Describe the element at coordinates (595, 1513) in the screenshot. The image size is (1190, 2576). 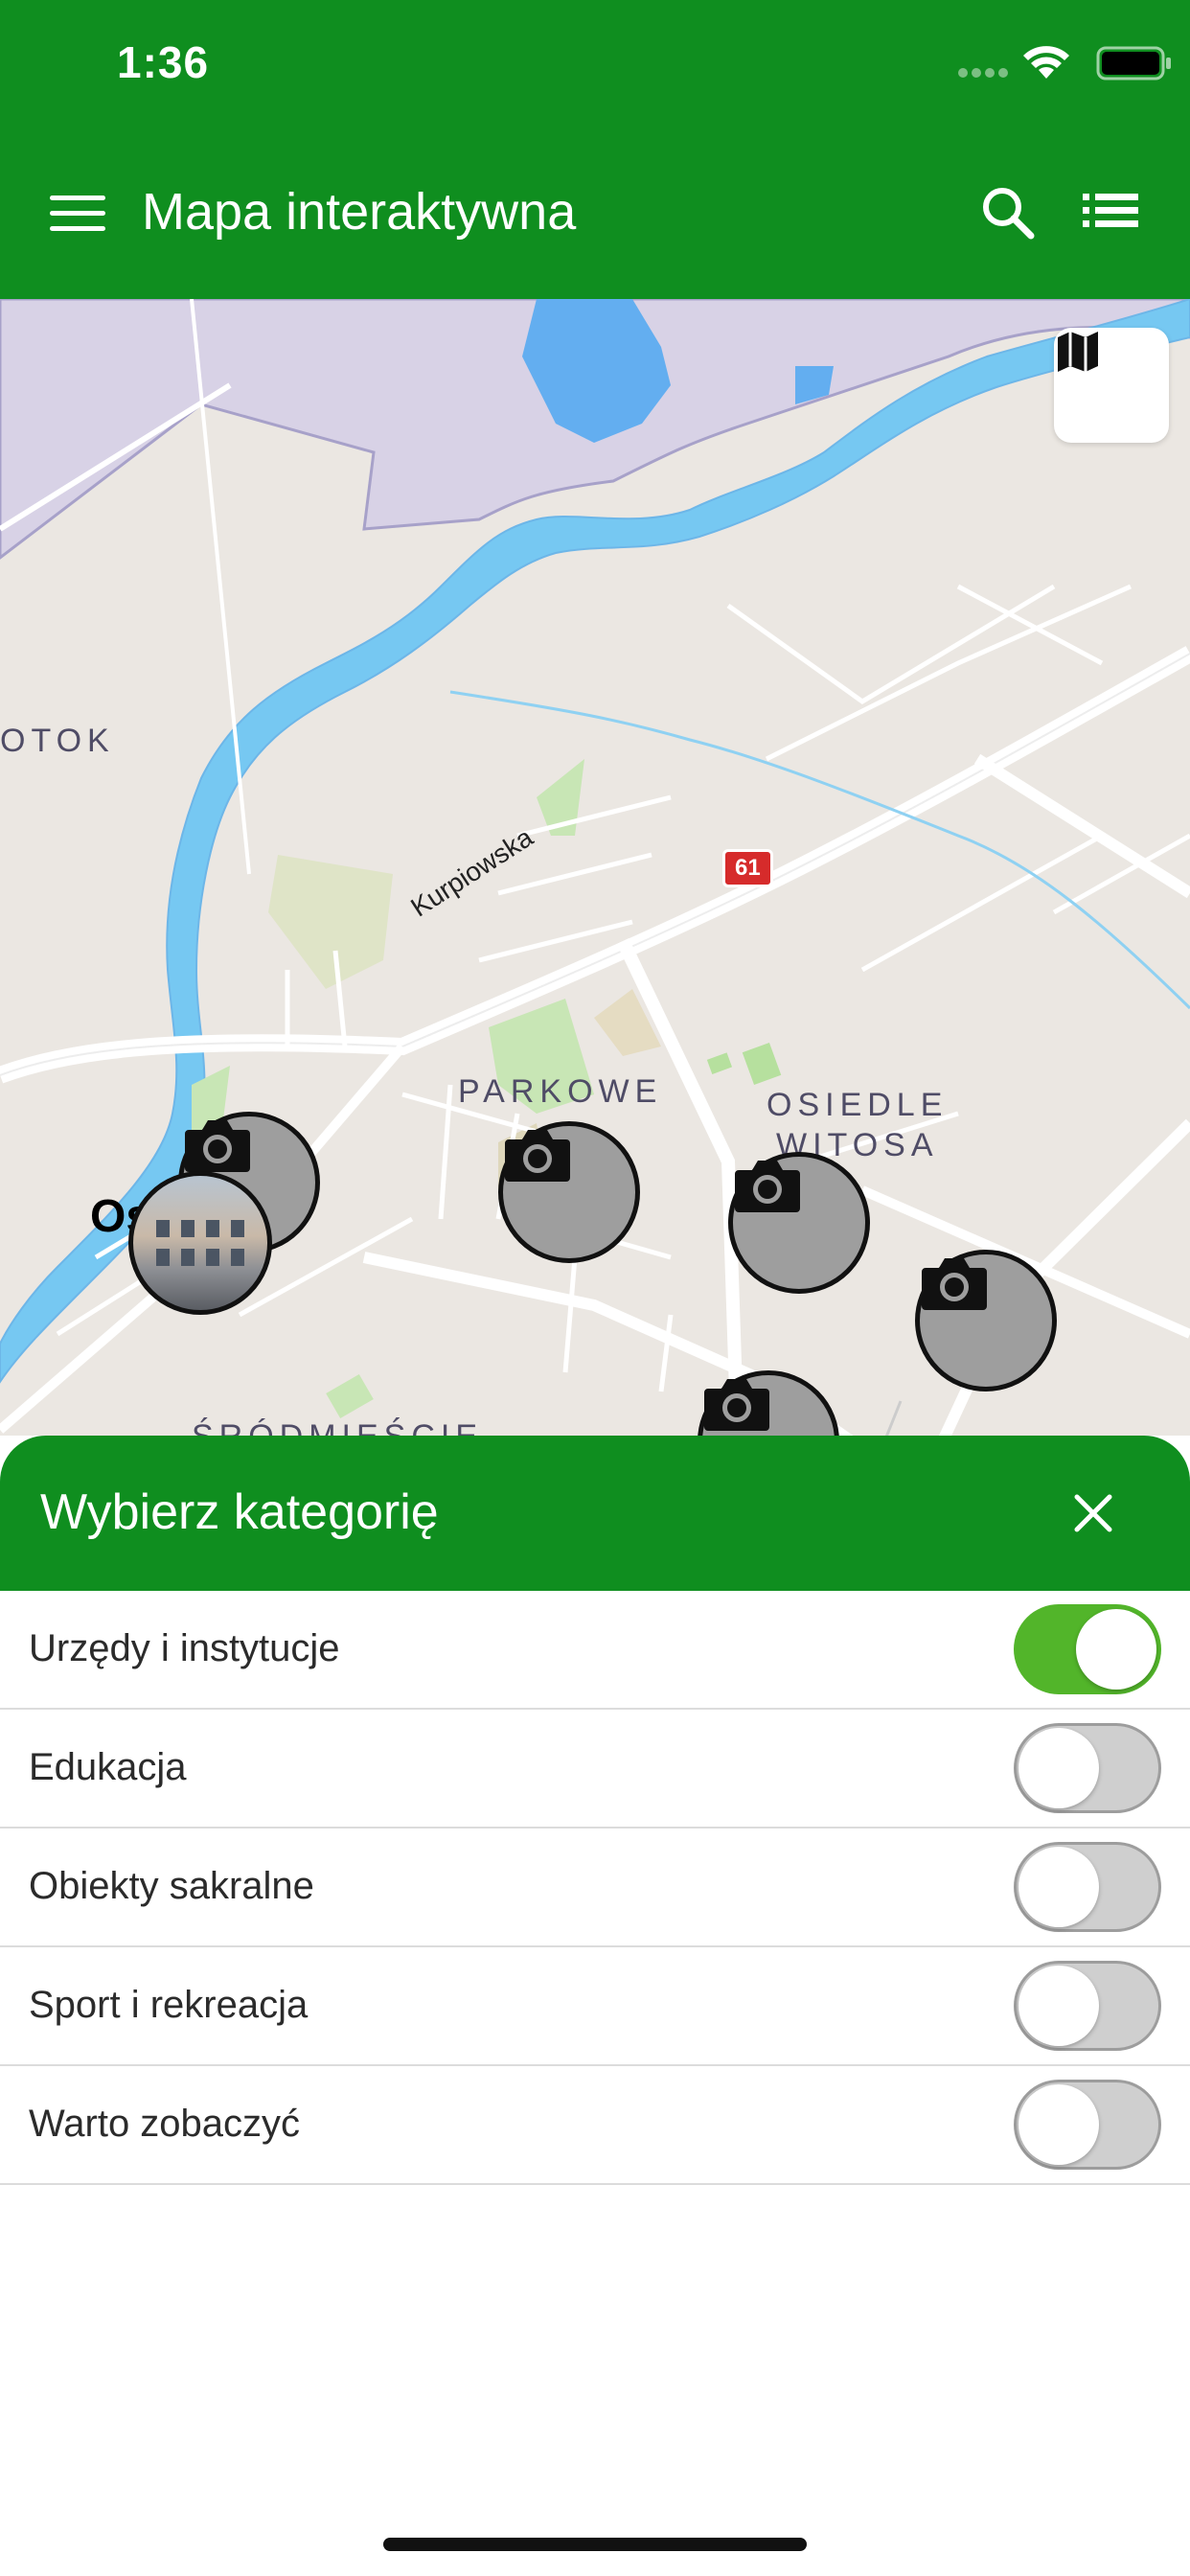
I see `sheet-header: Wybierz kategorię` at that location.